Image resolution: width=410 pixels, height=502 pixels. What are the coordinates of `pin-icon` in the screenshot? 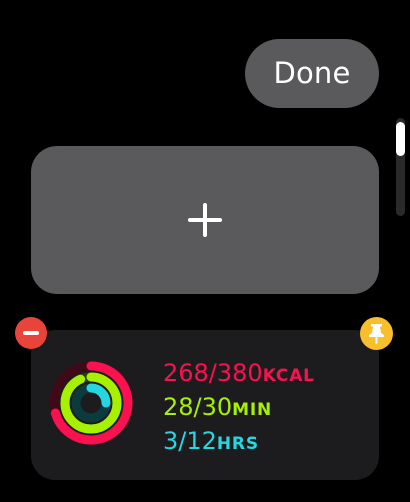 It's located at (376, 334).